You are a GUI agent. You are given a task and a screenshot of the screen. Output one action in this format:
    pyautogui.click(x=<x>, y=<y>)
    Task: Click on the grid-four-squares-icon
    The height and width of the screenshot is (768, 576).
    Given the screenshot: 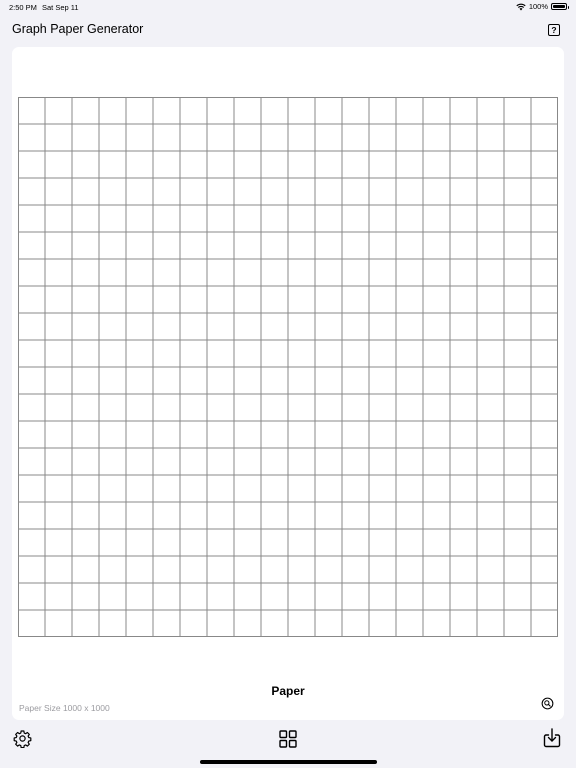 What is the action you would take?
    pyautogui.click(x=288, y=739)
    